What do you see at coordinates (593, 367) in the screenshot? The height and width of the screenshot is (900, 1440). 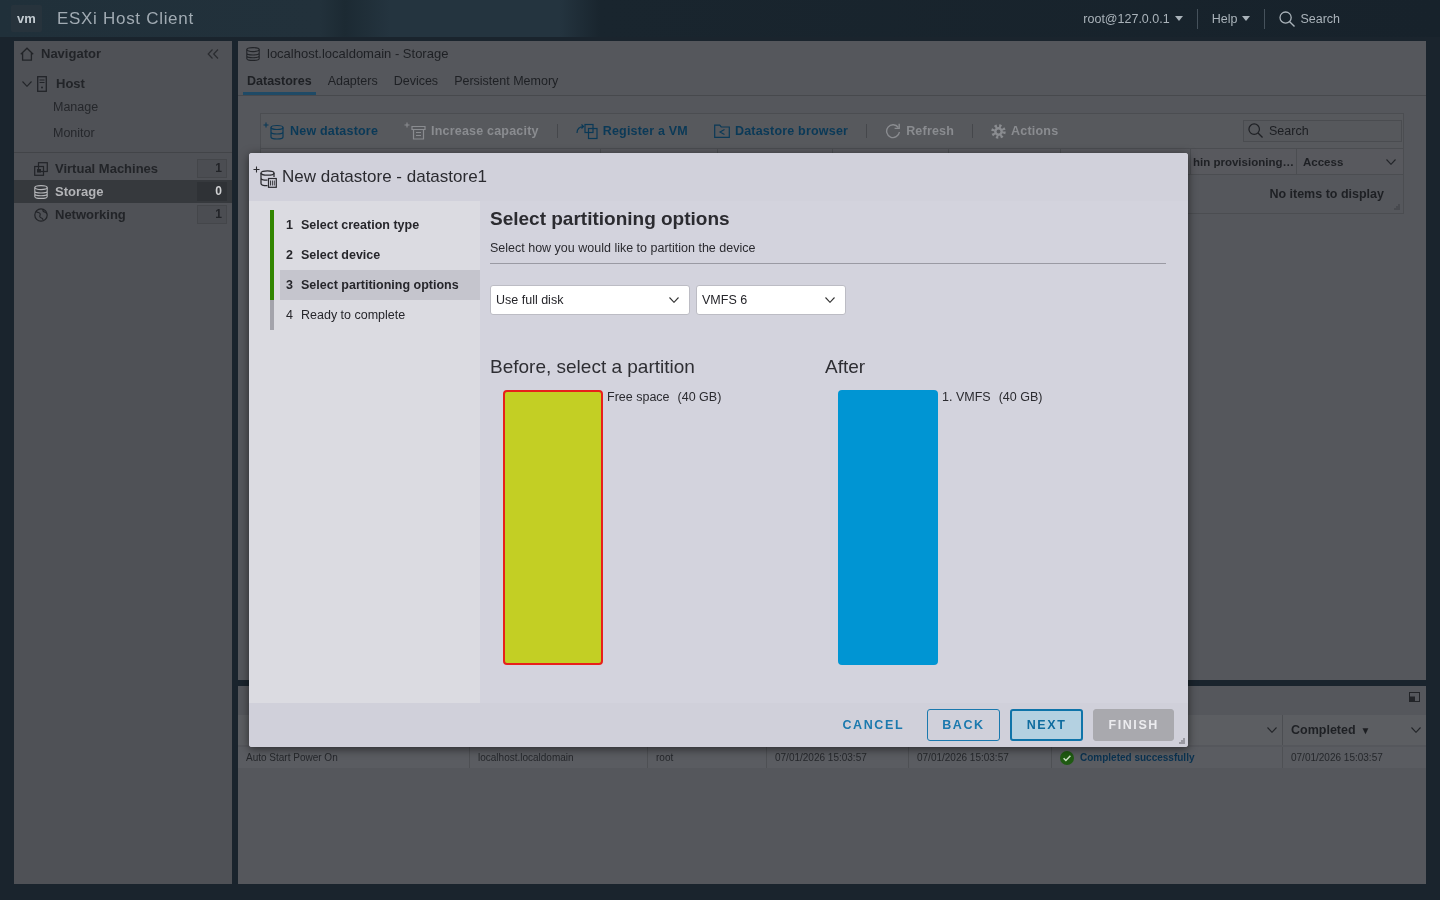 I see `section-title: Before, select a partition` at bounding box center [593, 367].